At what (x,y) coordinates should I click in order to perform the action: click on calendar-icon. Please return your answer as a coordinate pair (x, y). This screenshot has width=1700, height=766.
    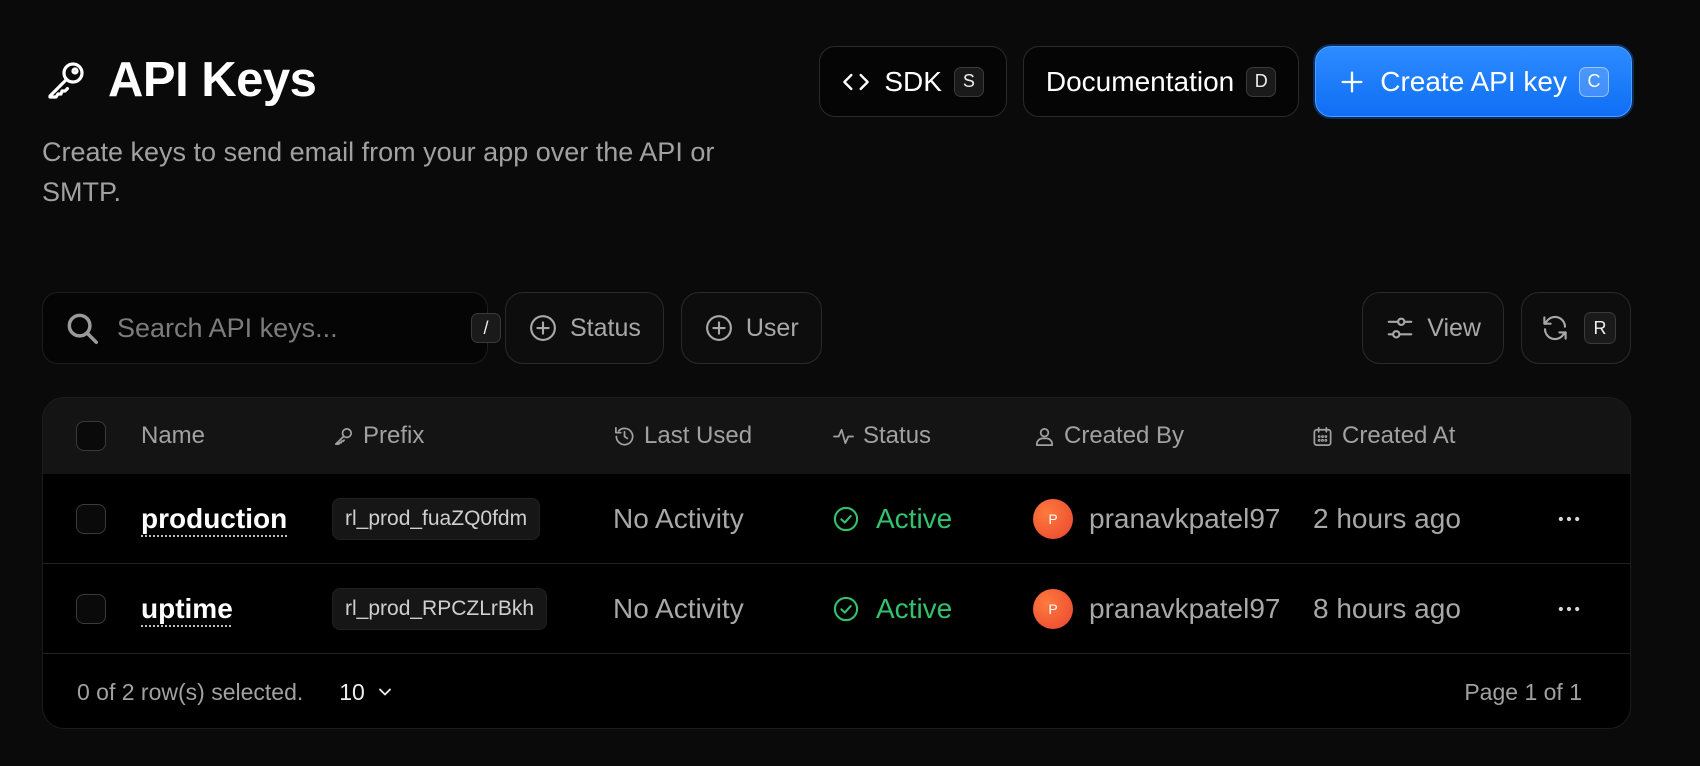
    Looking at the image, I should click on (1322, 436).